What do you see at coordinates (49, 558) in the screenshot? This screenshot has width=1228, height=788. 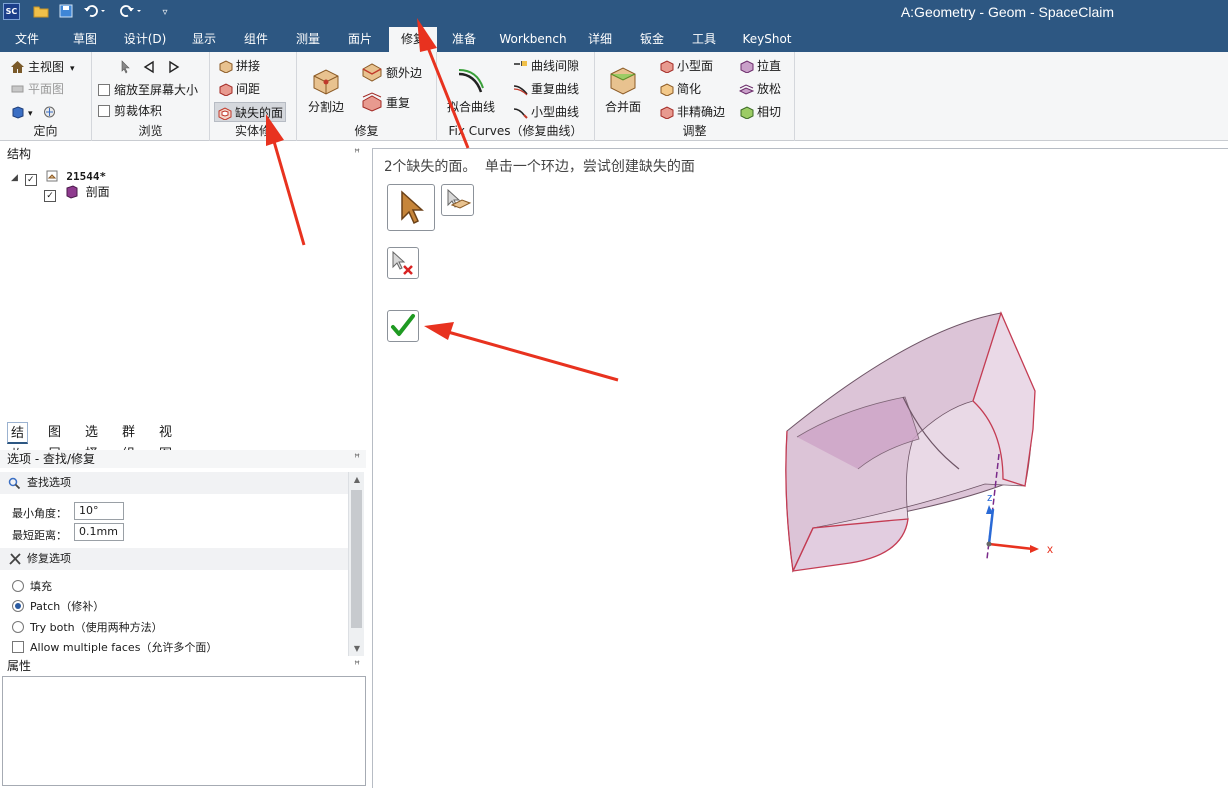 I see `fix-options-label: 修复选项` at bounding box center [49, 558].